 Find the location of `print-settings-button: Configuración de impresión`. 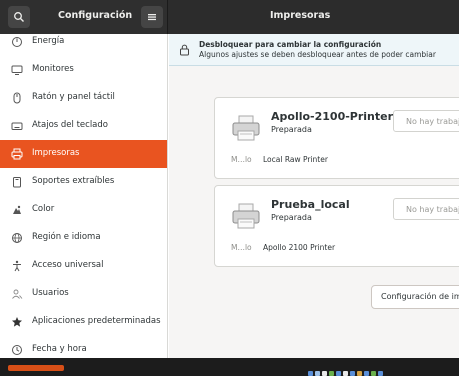

print-settings-button: Configuración de impresión is located at coordinates (415, 297).